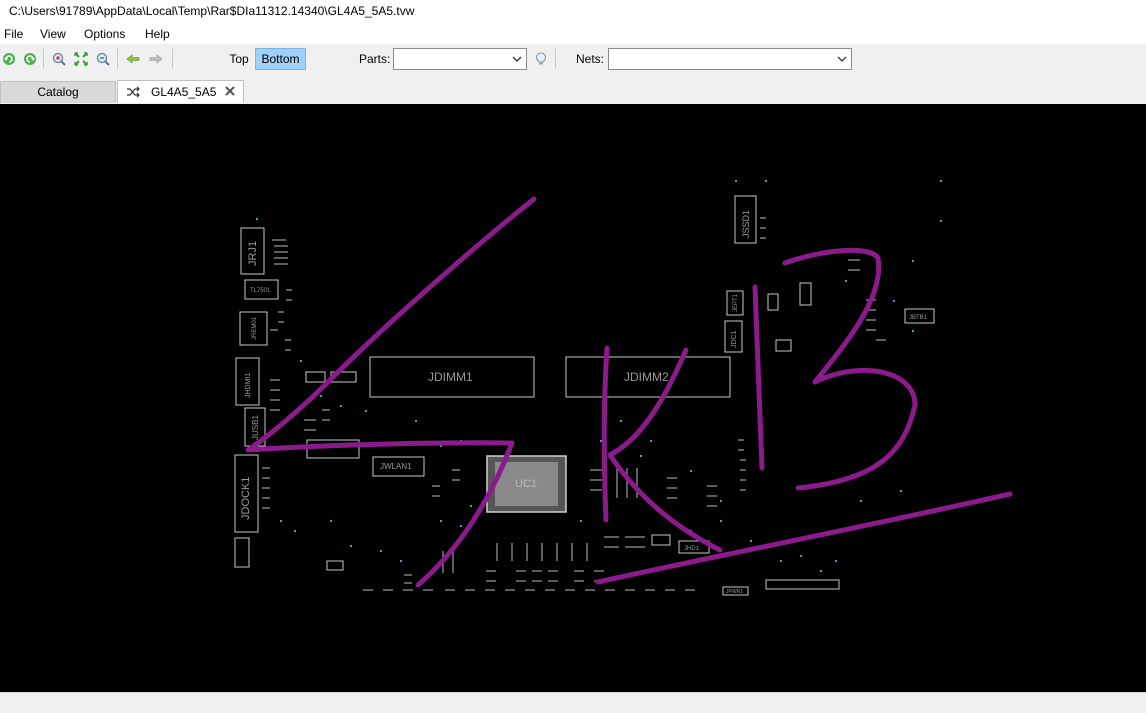 The image size is (1146, 713). I want to click on zoom-in-icon, so click(59, 59).